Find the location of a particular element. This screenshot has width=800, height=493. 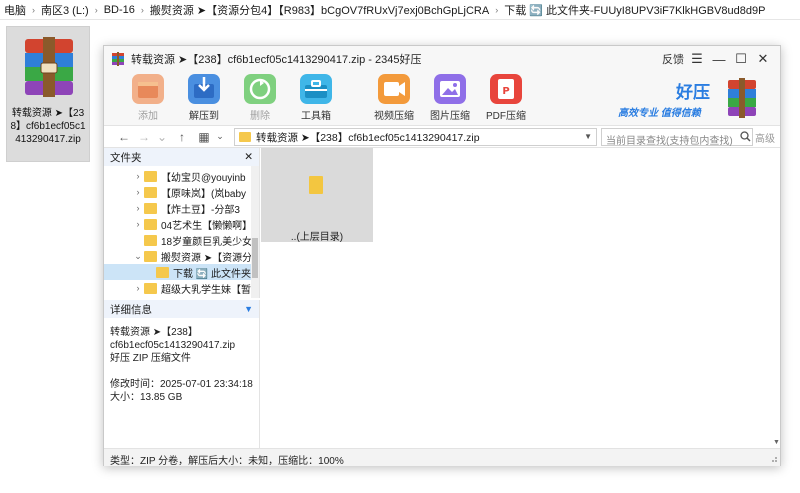

breadcrumb-drive: 南区3 (L:) is located at coordinates (65, 10).